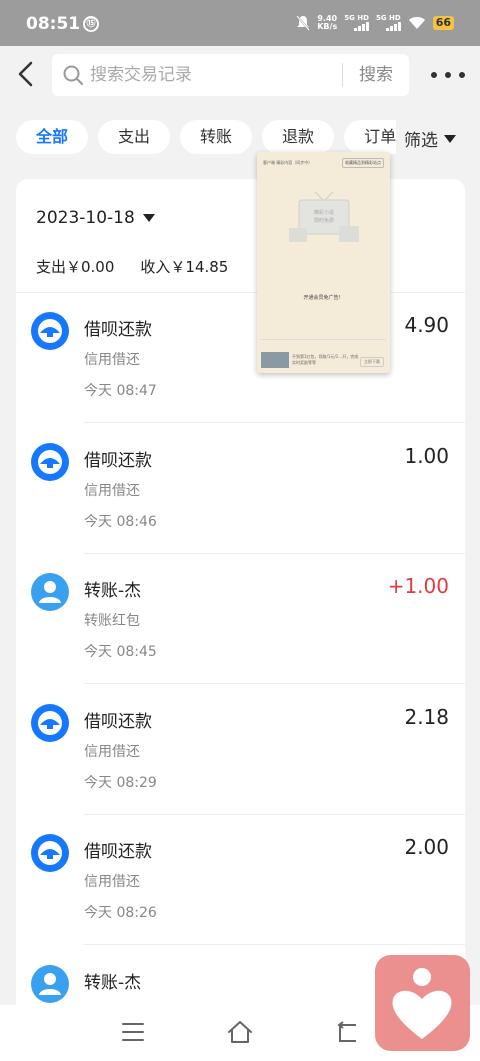 The height and width of the screenshot is (1061, 480). What do you see at coordinates (133, 1032) in the screenshot?
I see `menu-icon` at bounding box center [133, 1032].